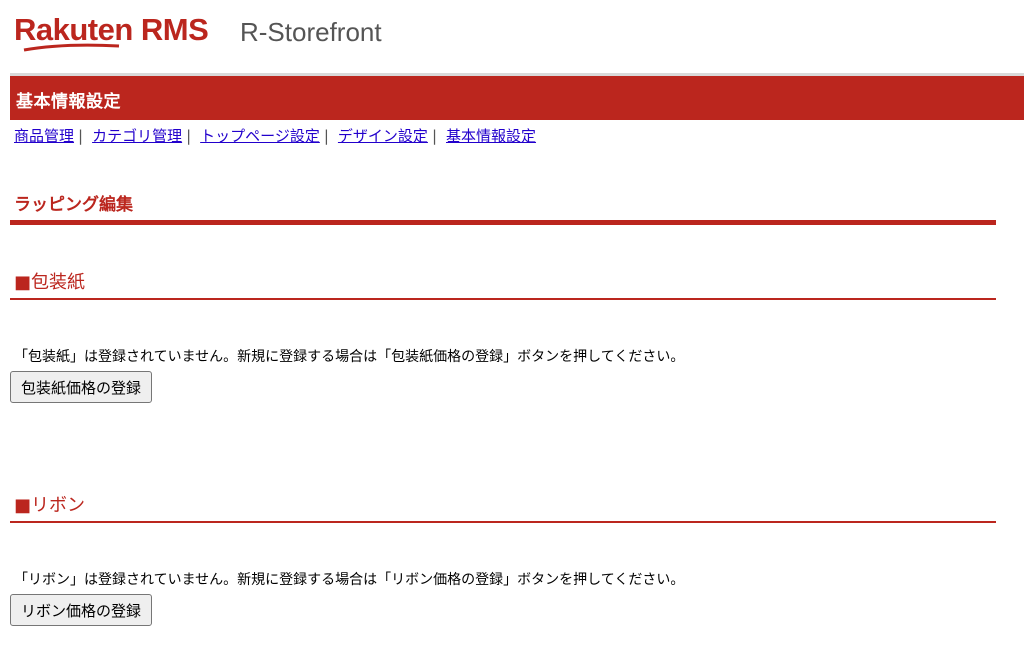 The width and height of the screenshot is (1024, 661). What do you see at coordinates (81, 387) in the screenshot?
I see `register-wrapping-paper-price-button: 包装紙価格の登録` at bounding box center [81, 387].